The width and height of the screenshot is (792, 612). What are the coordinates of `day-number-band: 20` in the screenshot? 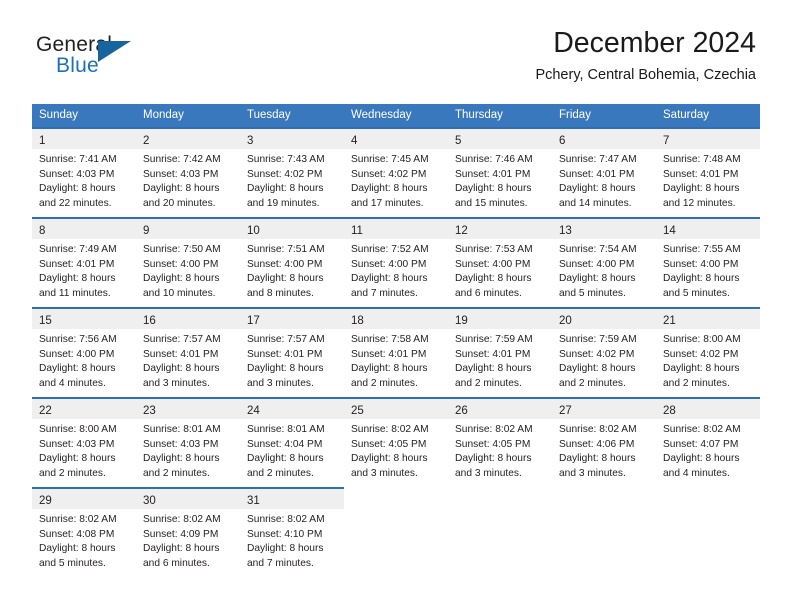 It's located at (604, 318).